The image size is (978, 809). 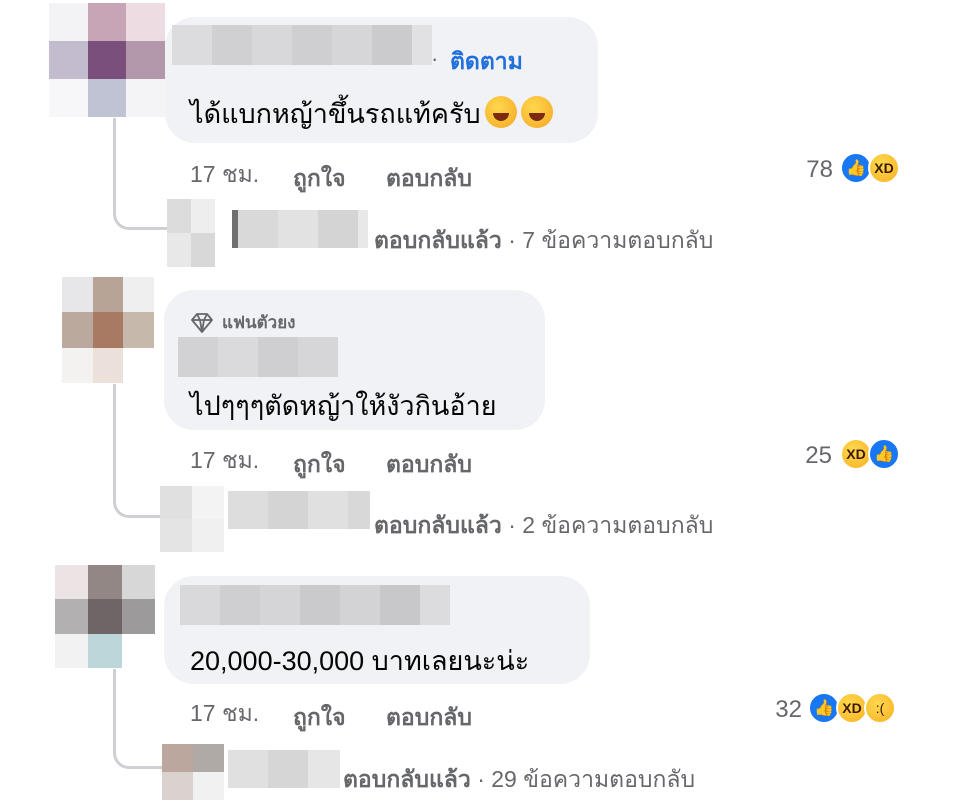 I want to click on follow-button: ติดตาม, so click(x=486, y=62).